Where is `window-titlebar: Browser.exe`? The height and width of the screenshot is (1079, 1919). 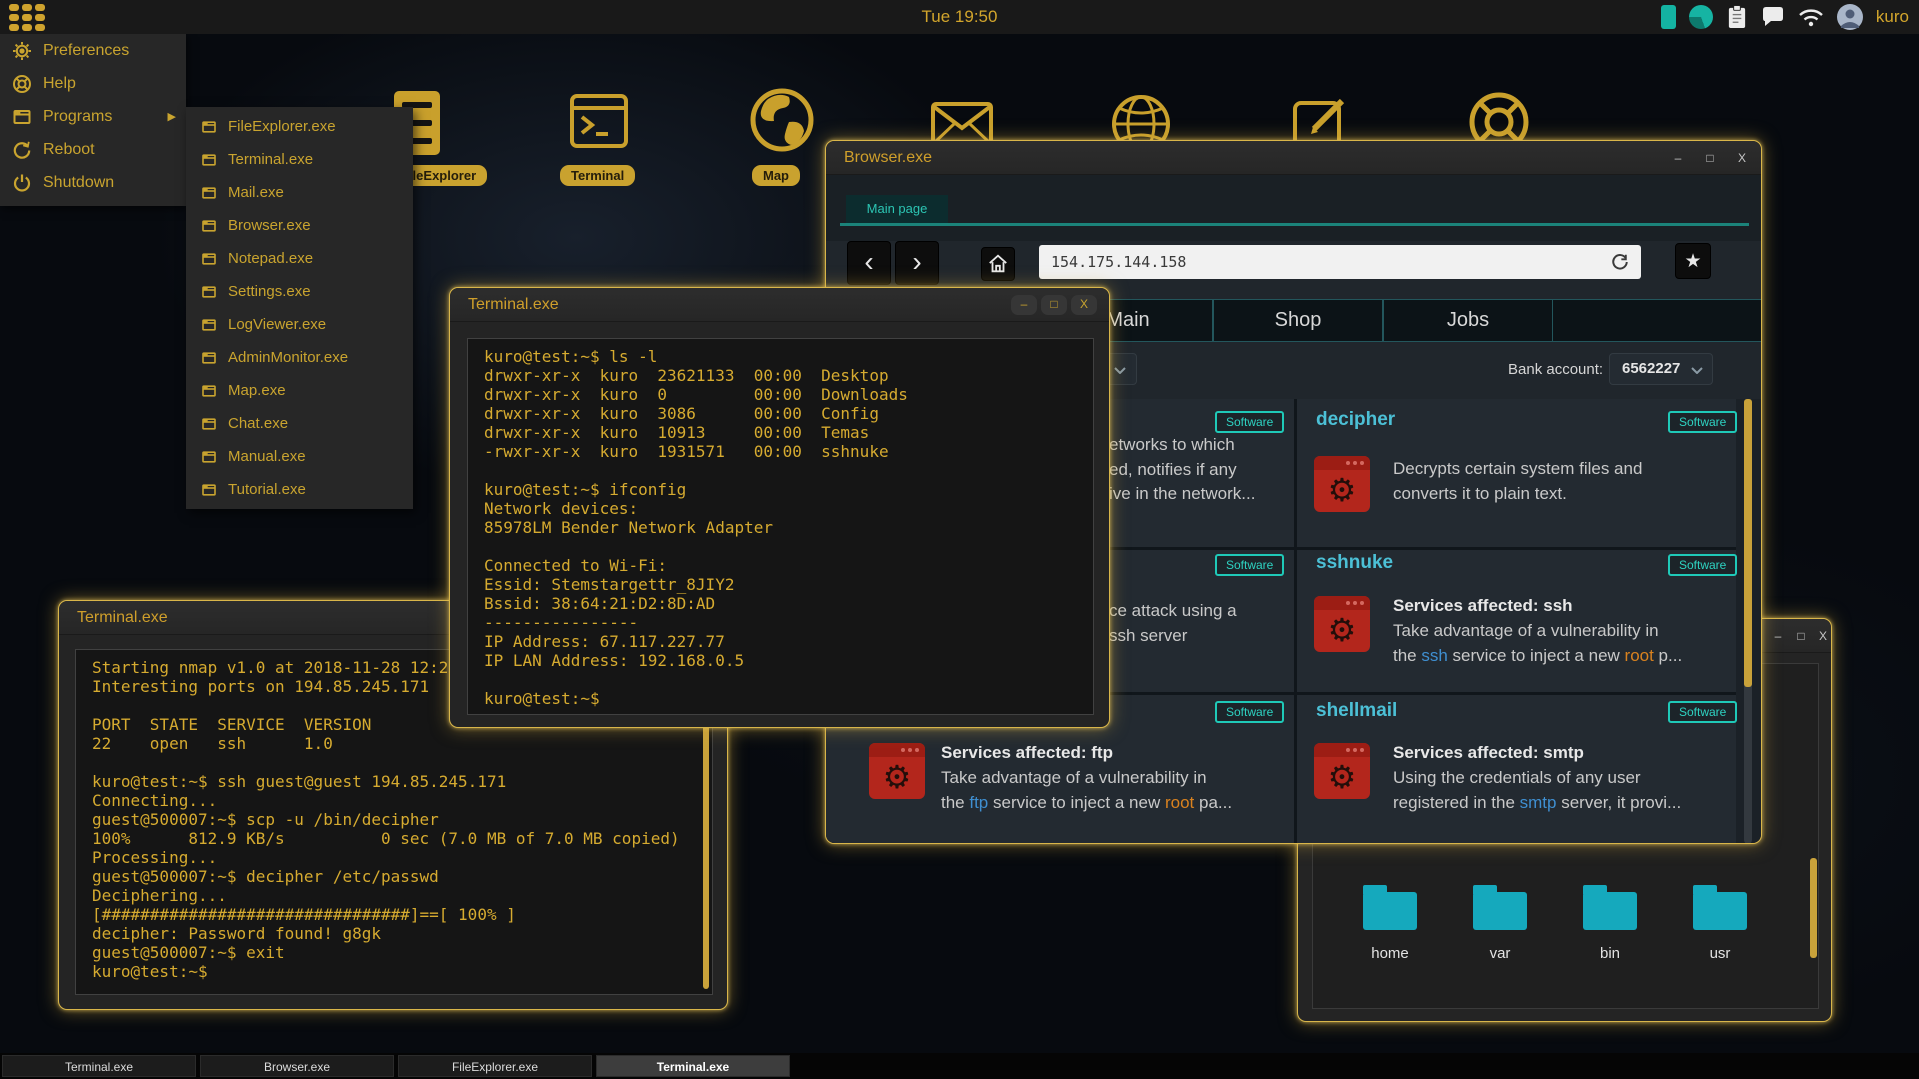
window-titlebar: Browser.exe is located at coordinates (1293, 158).